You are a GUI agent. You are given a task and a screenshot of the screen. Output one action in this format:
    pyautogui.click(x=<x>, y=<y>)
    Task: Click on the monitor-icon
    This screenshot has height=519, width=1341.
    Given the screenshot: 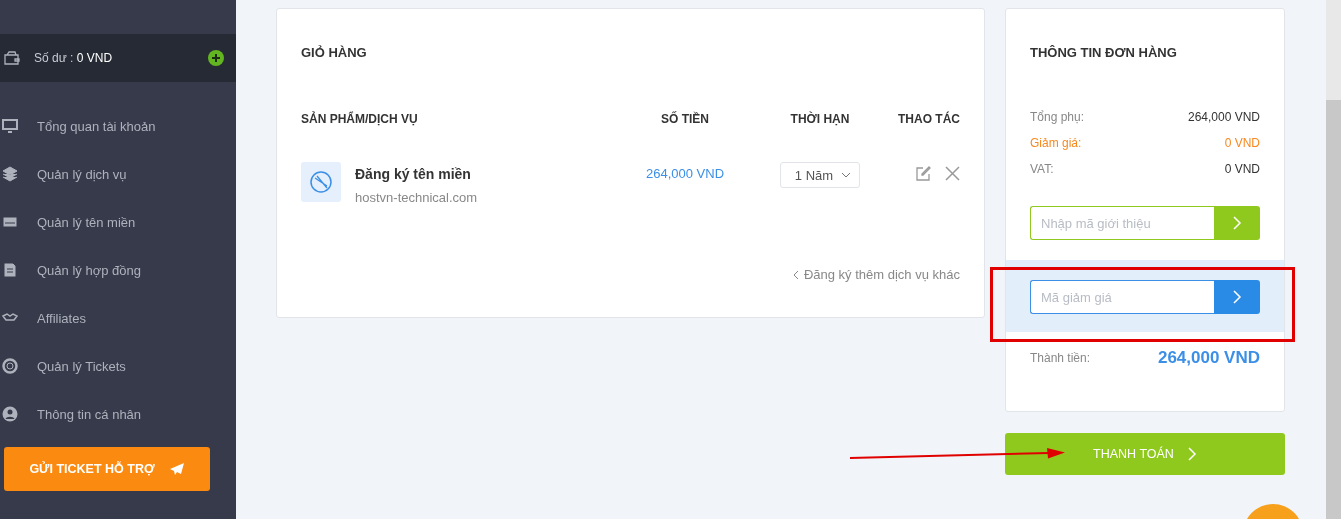 What is the action you would take?
    pyautogui.click(x=10, y=126)
    